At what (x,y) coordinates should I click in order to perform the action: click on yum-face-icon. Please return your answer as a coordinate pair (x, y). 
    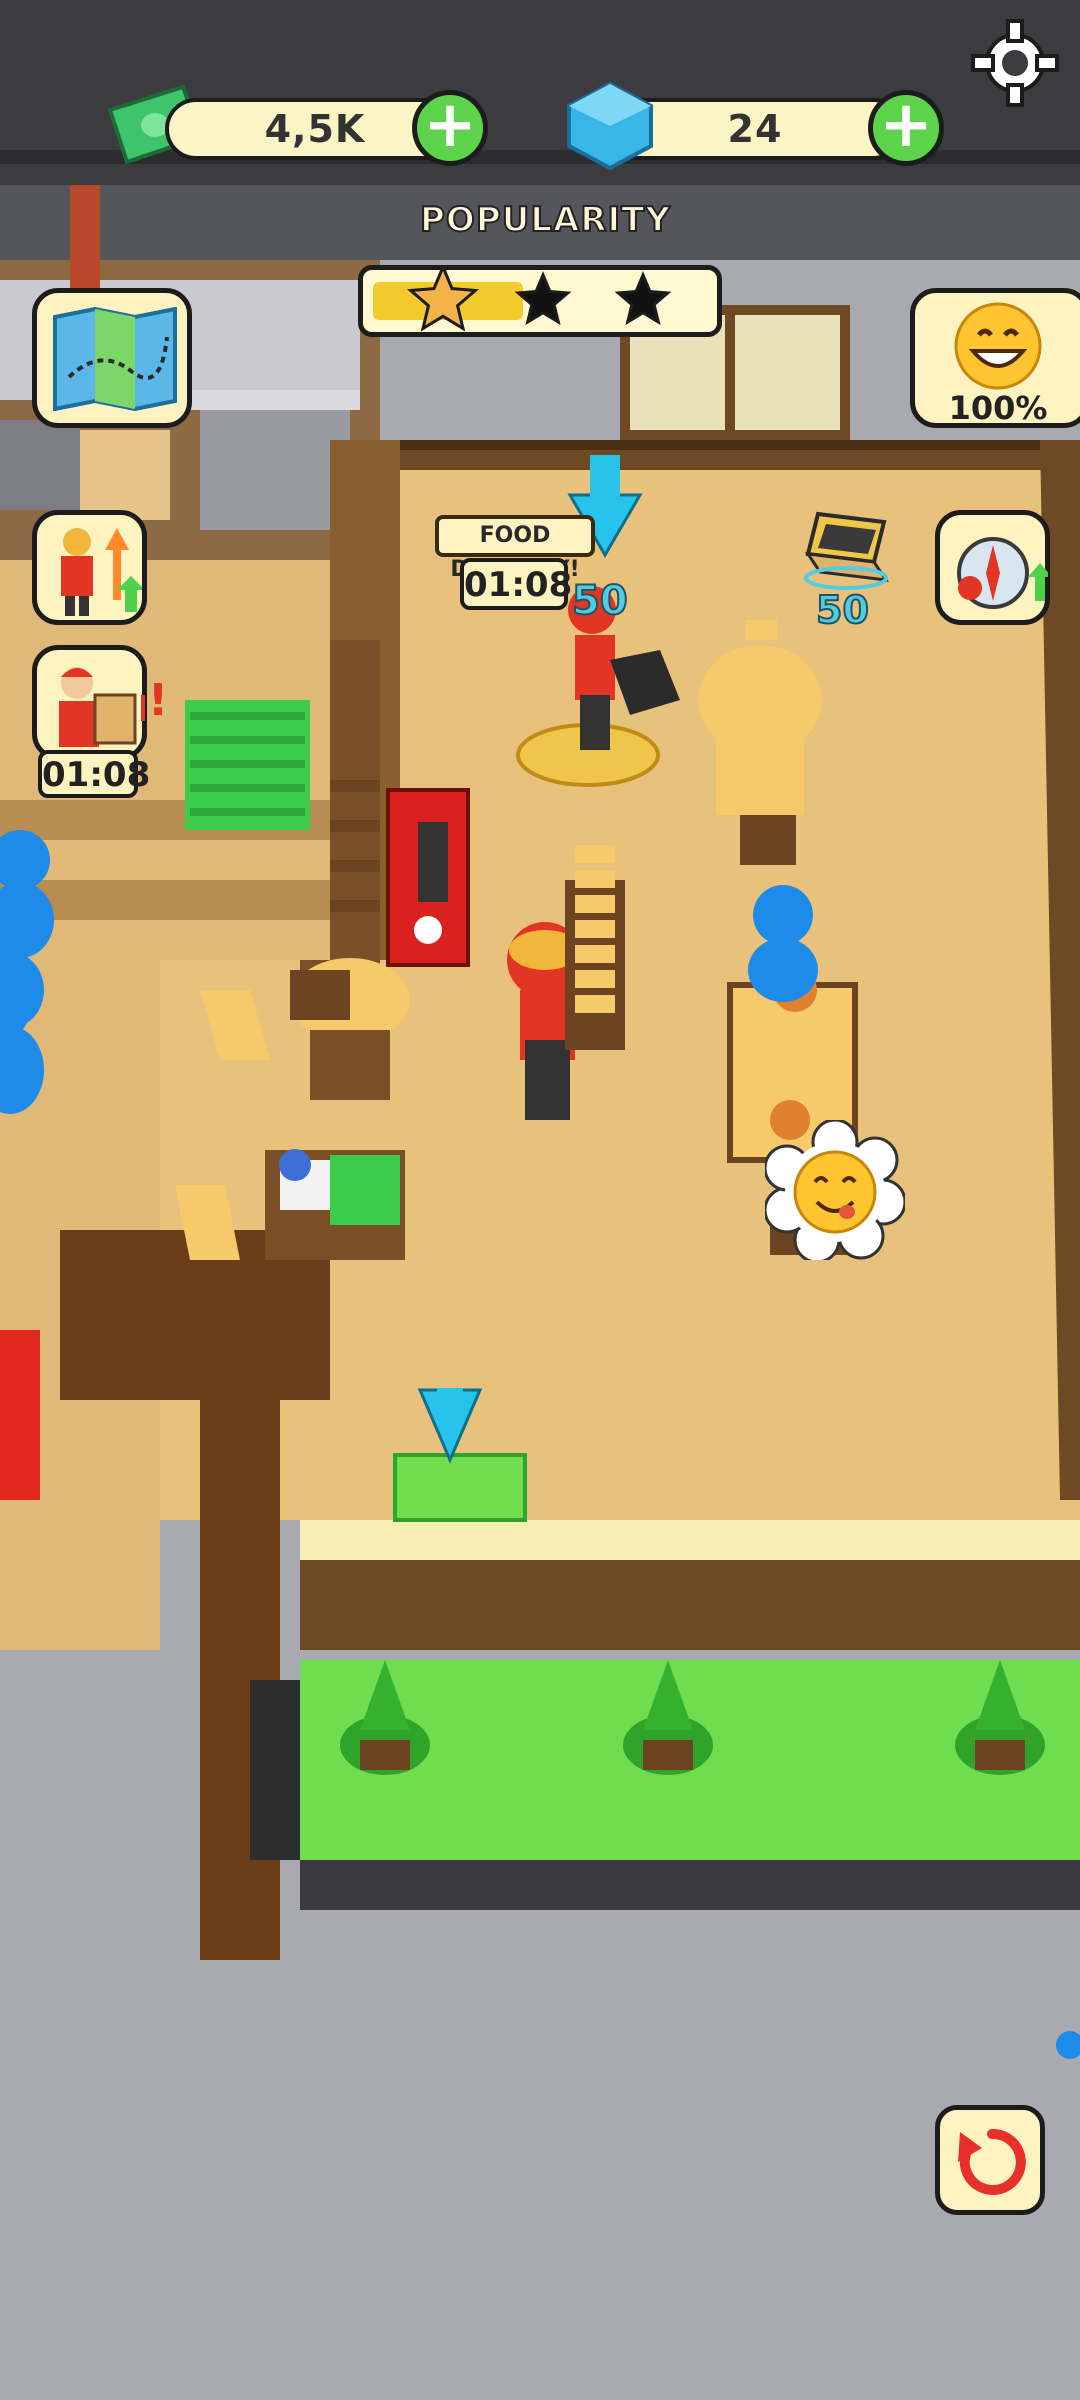
    Looking at the image, I should click on (835, 1191).